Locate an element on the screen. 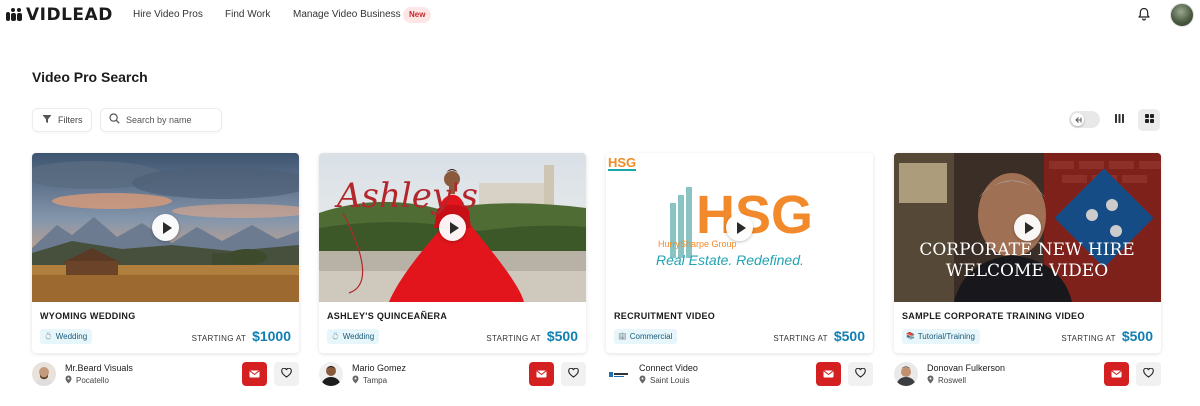 The height and width of the screenshot is (406, 1200). funnel-icon is located at coordinates (47, 120).